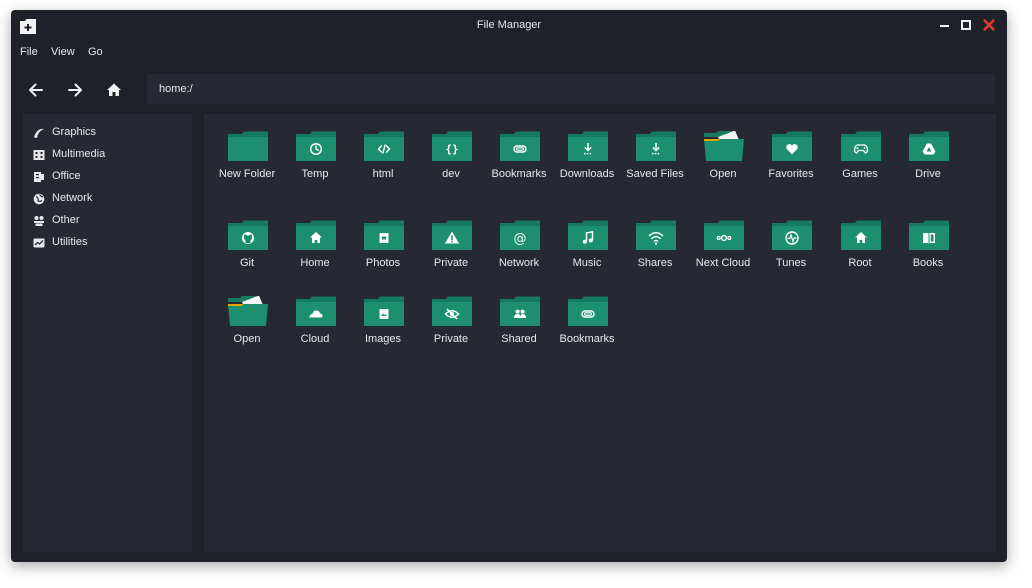 The width and height of the screenshot is (1032, 588). Describe the element at coordinates (945, 25) in the screenshot. I see `minimize-button` at that location.